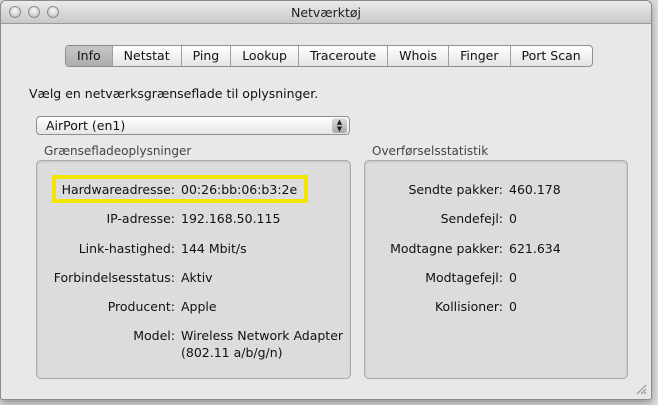 The image size is (658, 405). Describe the element at coordinates (126, 248) in the screenshot. I see `link-speed-label: Link-hastighed:` at that location.